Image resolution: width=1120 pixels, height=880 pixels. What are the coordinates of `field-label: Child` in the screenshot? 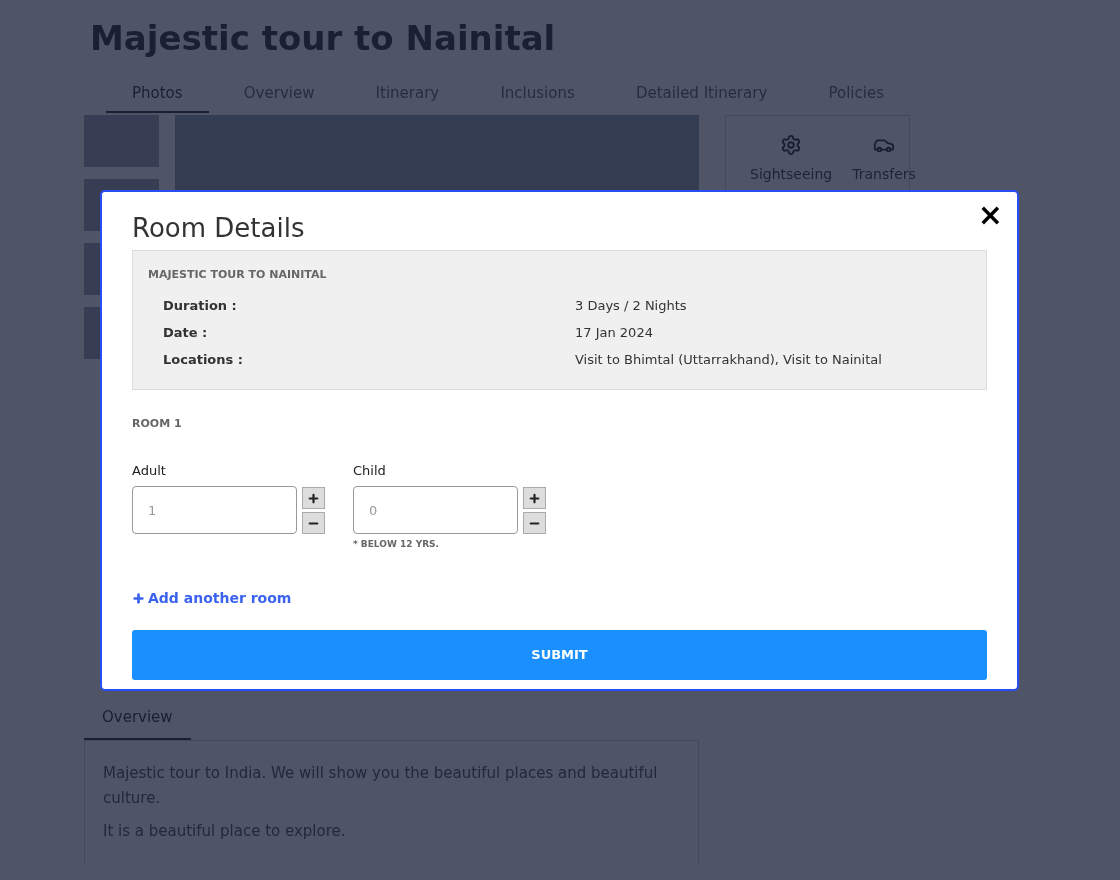 It's located at (370, 470).